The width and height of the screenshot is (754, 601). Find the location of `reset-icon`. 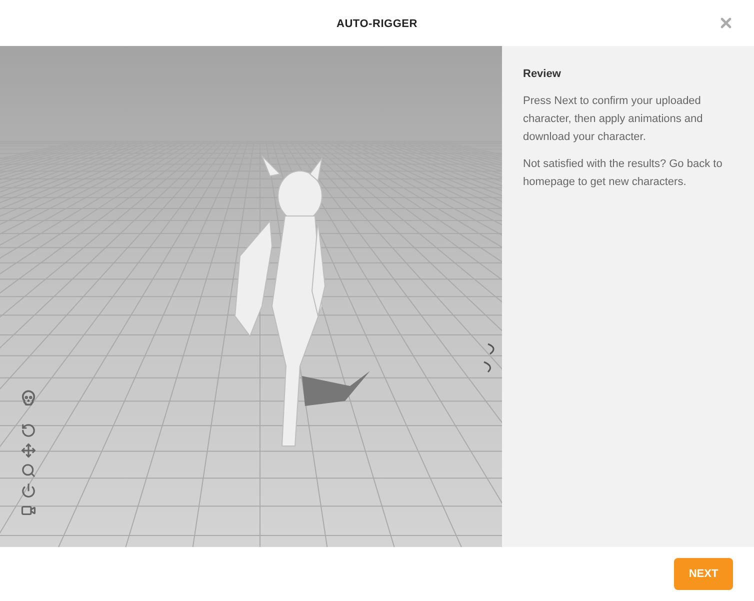

reset-icon is located at coordinates (28, 430).